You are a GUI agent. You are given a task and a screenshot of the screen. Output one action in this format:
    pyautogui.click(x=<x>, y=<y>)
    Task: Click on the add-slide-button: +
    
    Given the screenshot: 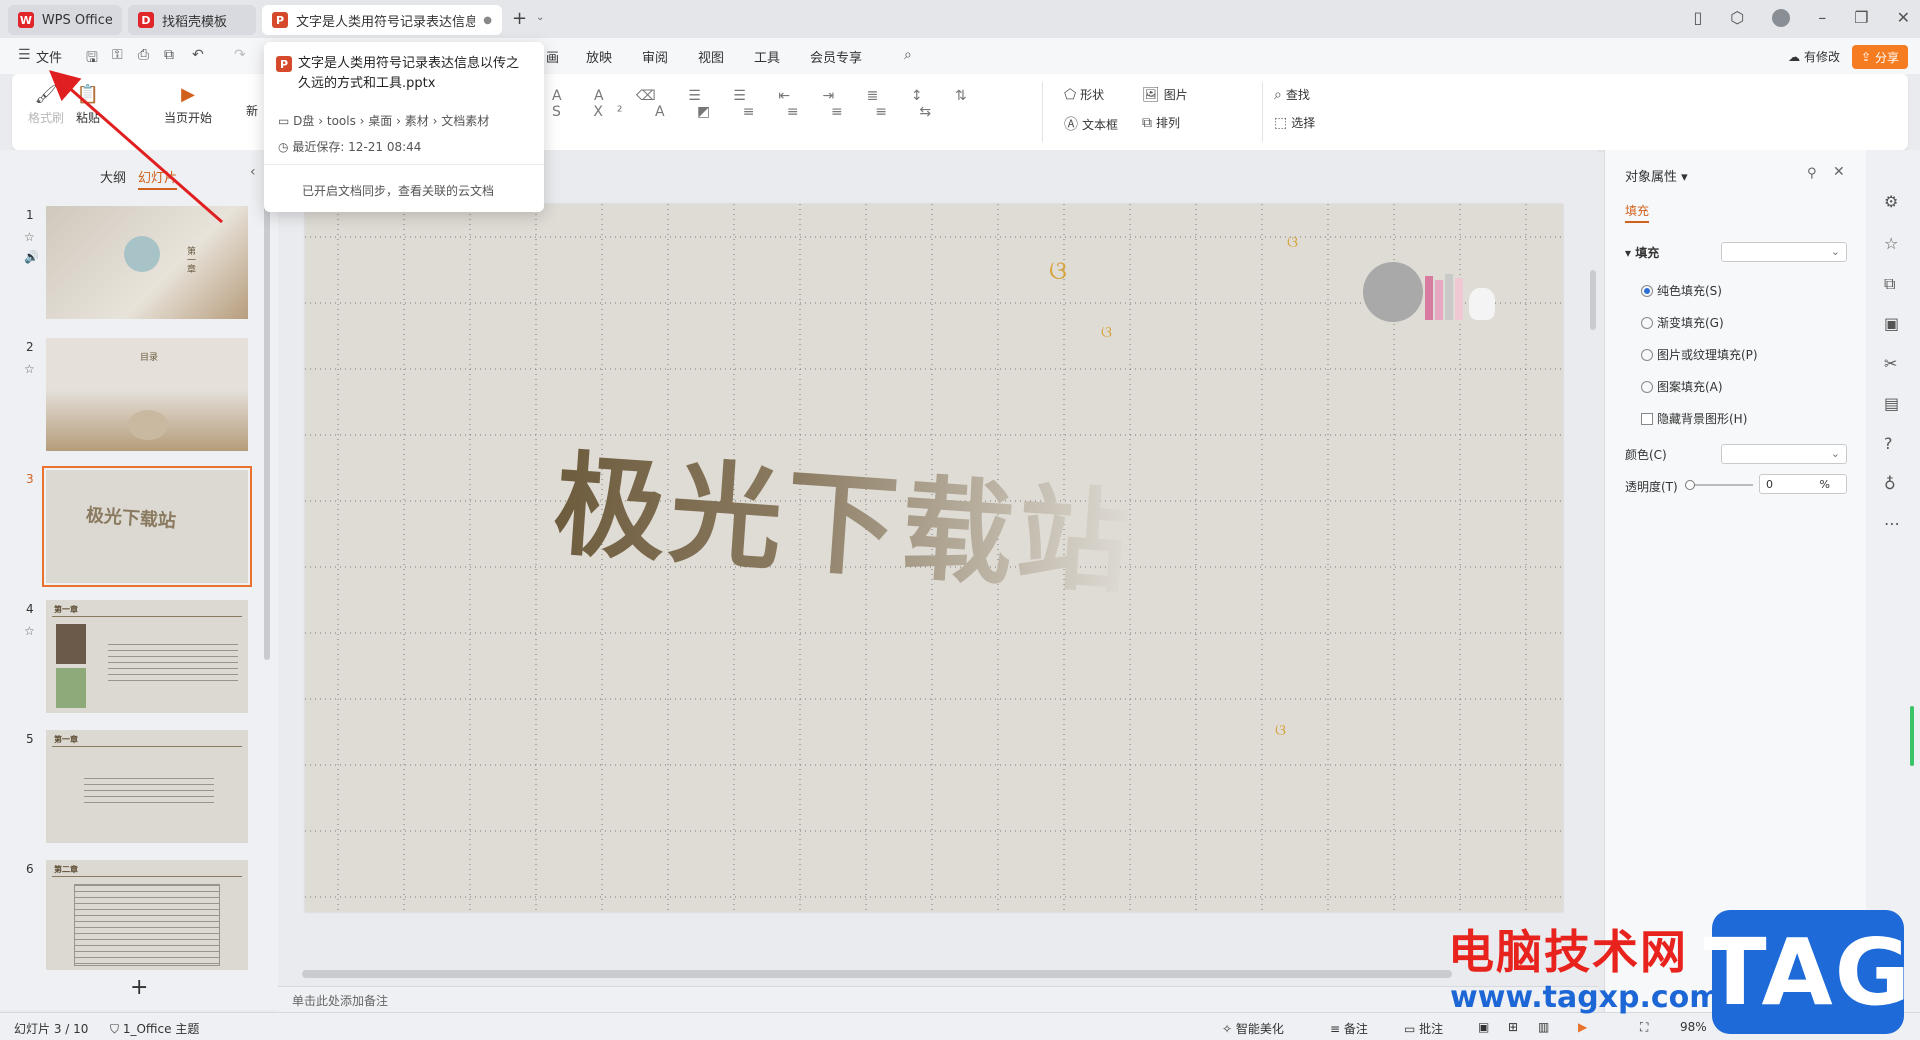 What is the action you would take?
    pyautogui.click(x=139, y=987)
    